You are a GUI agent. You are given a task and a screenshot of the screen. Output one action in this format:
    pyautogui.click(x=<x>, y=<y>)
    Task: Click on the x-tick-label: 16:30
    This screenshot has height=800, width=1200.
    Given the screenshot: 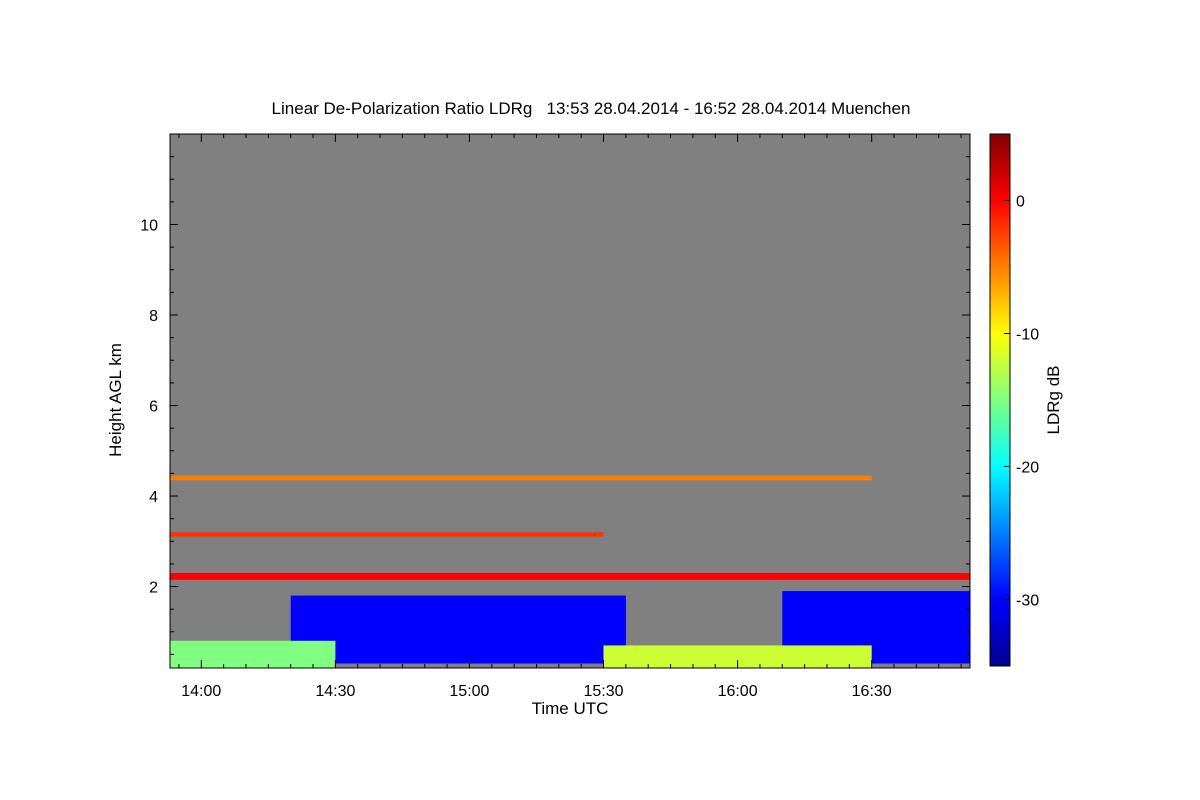 What is the action you would take?
    pyautogui.click(x=872, y=691)
    